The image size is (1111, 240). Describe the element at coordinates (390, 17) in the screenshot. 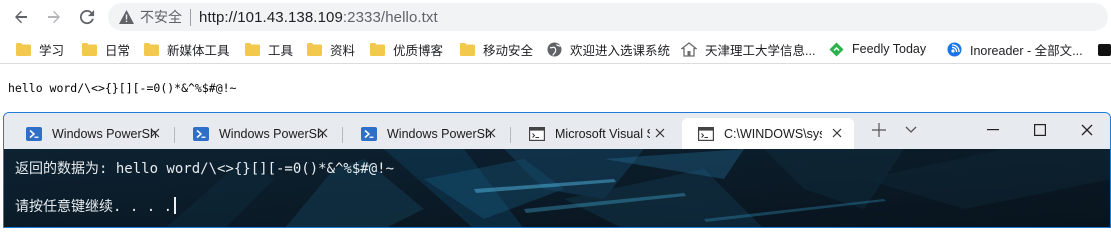

I see `url-path: :2333/hello.txt` at that location.